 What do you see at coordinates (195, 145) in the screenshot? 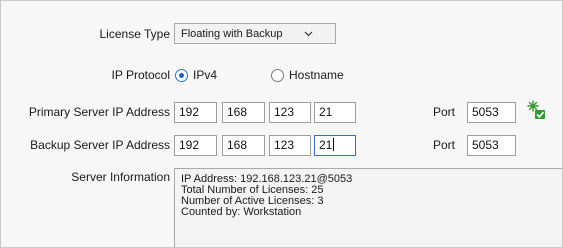
I see `backup-ip-octet-1: 192` at bounding box center [195, 145].